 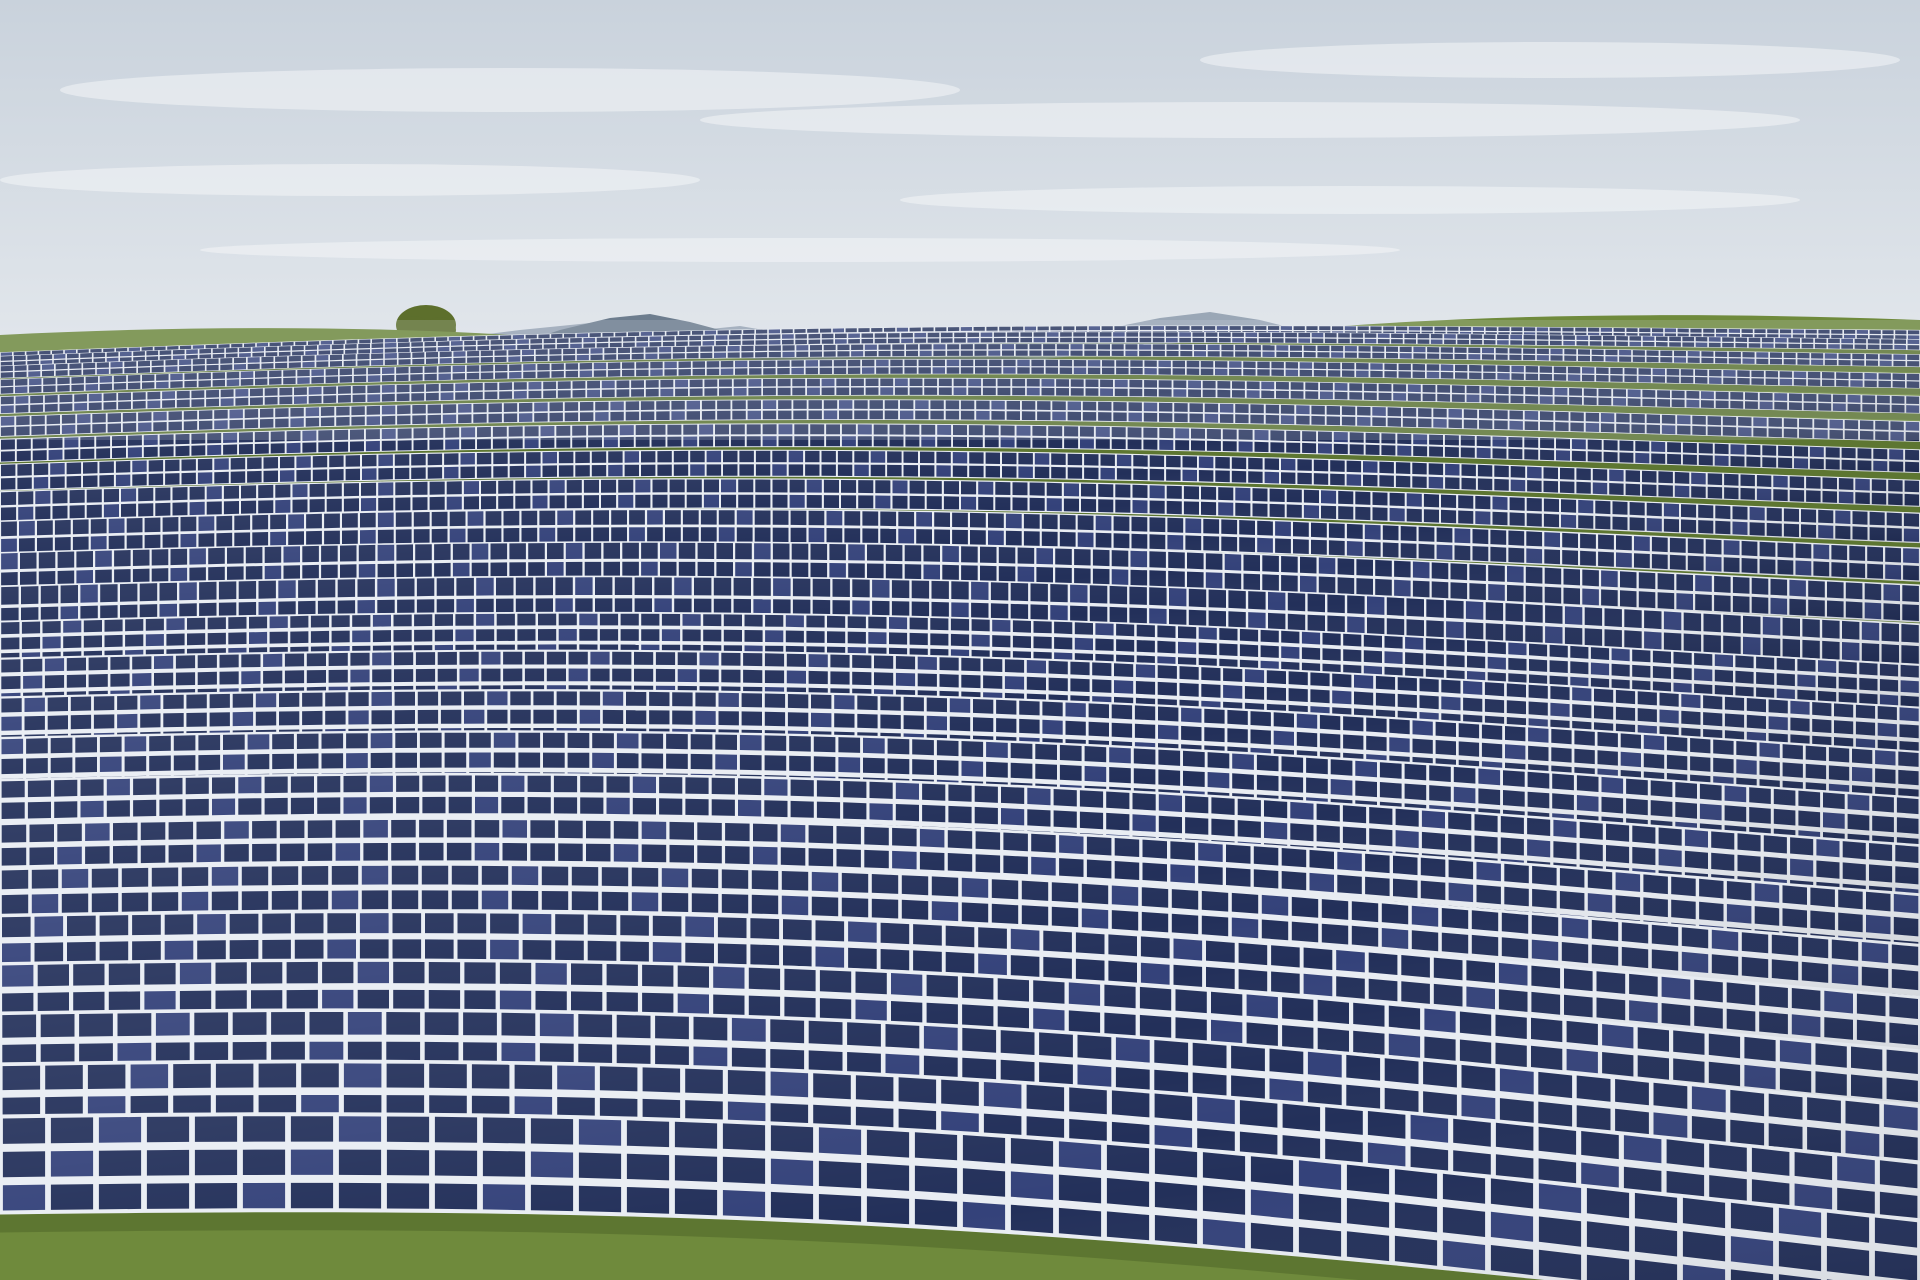 What do you see at coordinates (960, 380) in the screenshot?
I see `haze` at bounding box center [960, 380].